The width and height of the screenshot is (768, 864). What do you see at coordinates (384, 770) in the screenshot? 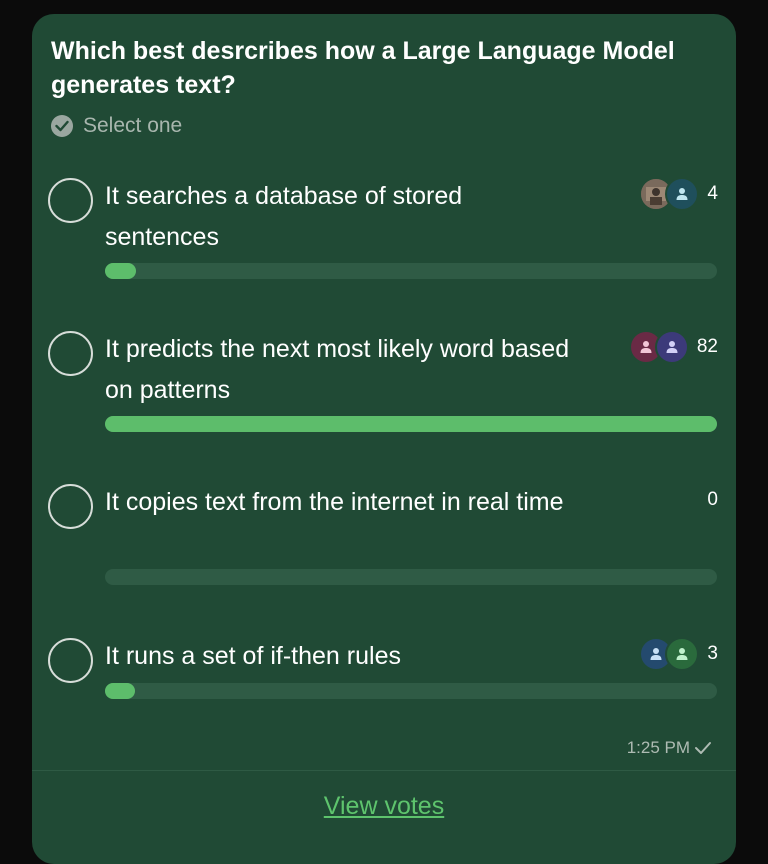
I see `footer-divider` at bounding box center [384, 770].